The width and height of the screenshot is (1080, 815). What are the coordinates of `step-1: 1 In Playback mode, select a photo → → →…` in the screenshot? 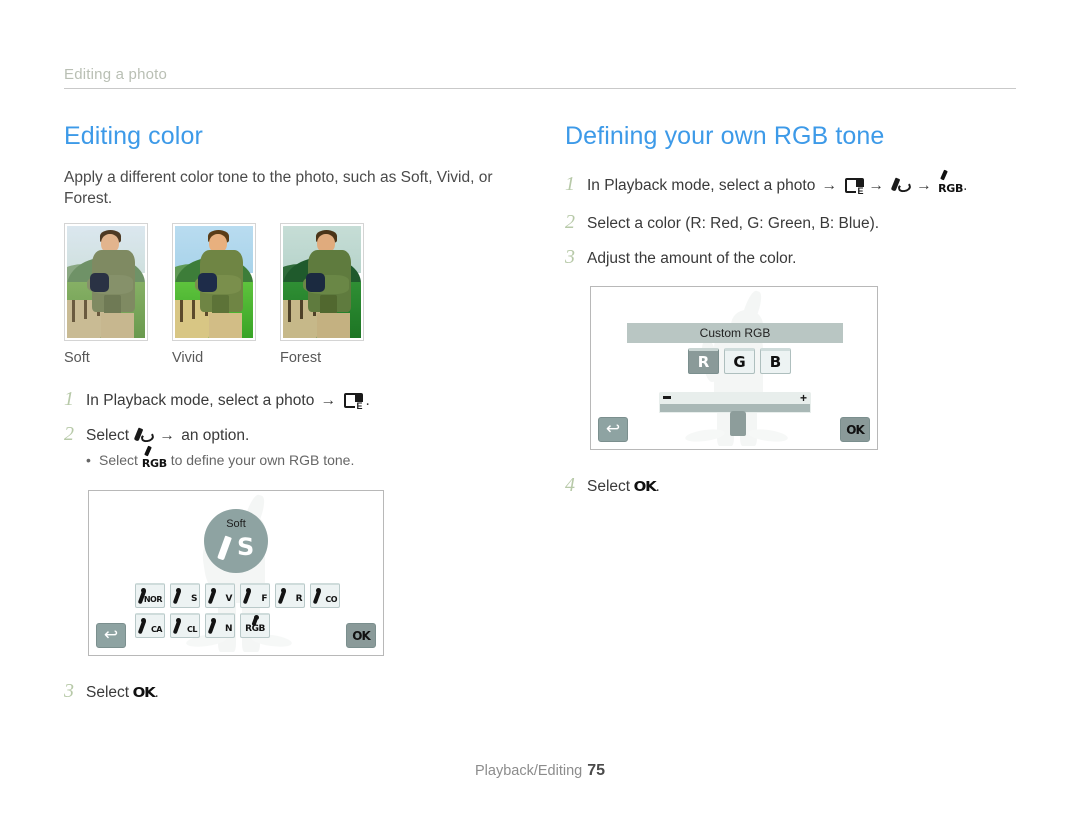 It's located at (800, 186).